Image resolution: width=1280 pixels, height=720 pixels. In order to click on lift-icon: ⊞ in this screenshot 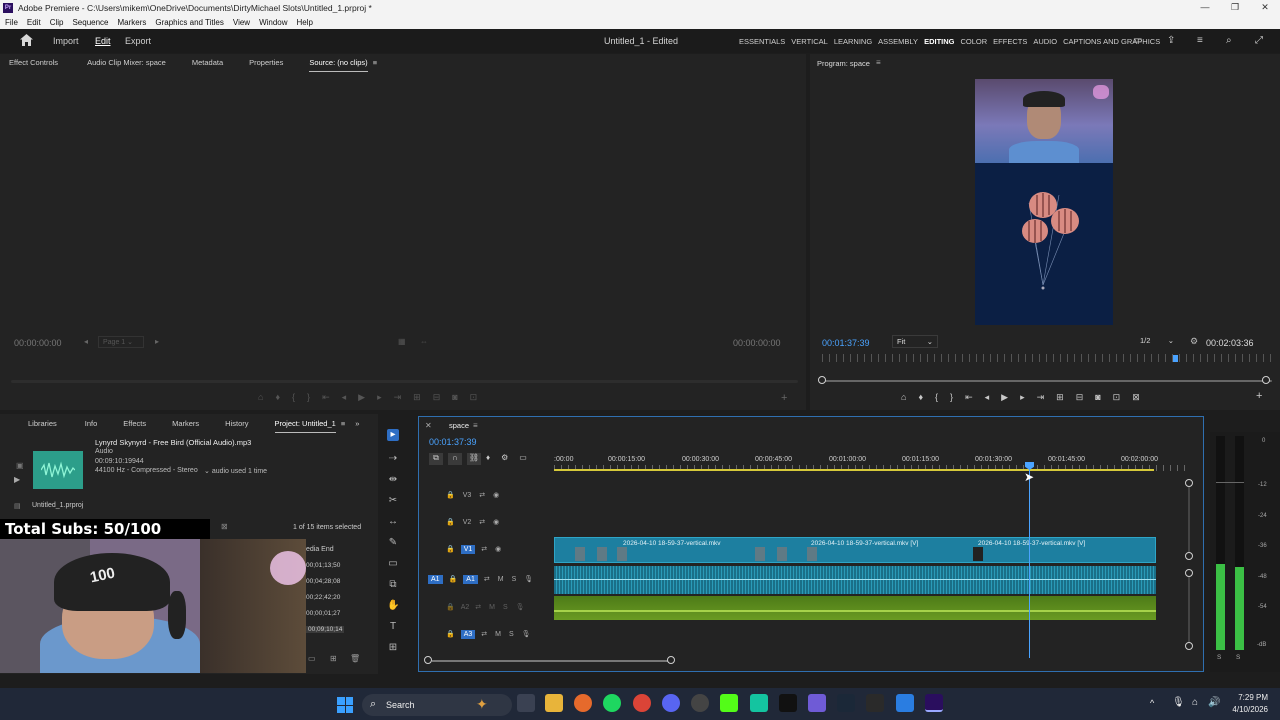, I will do `click(1060, 397)`.